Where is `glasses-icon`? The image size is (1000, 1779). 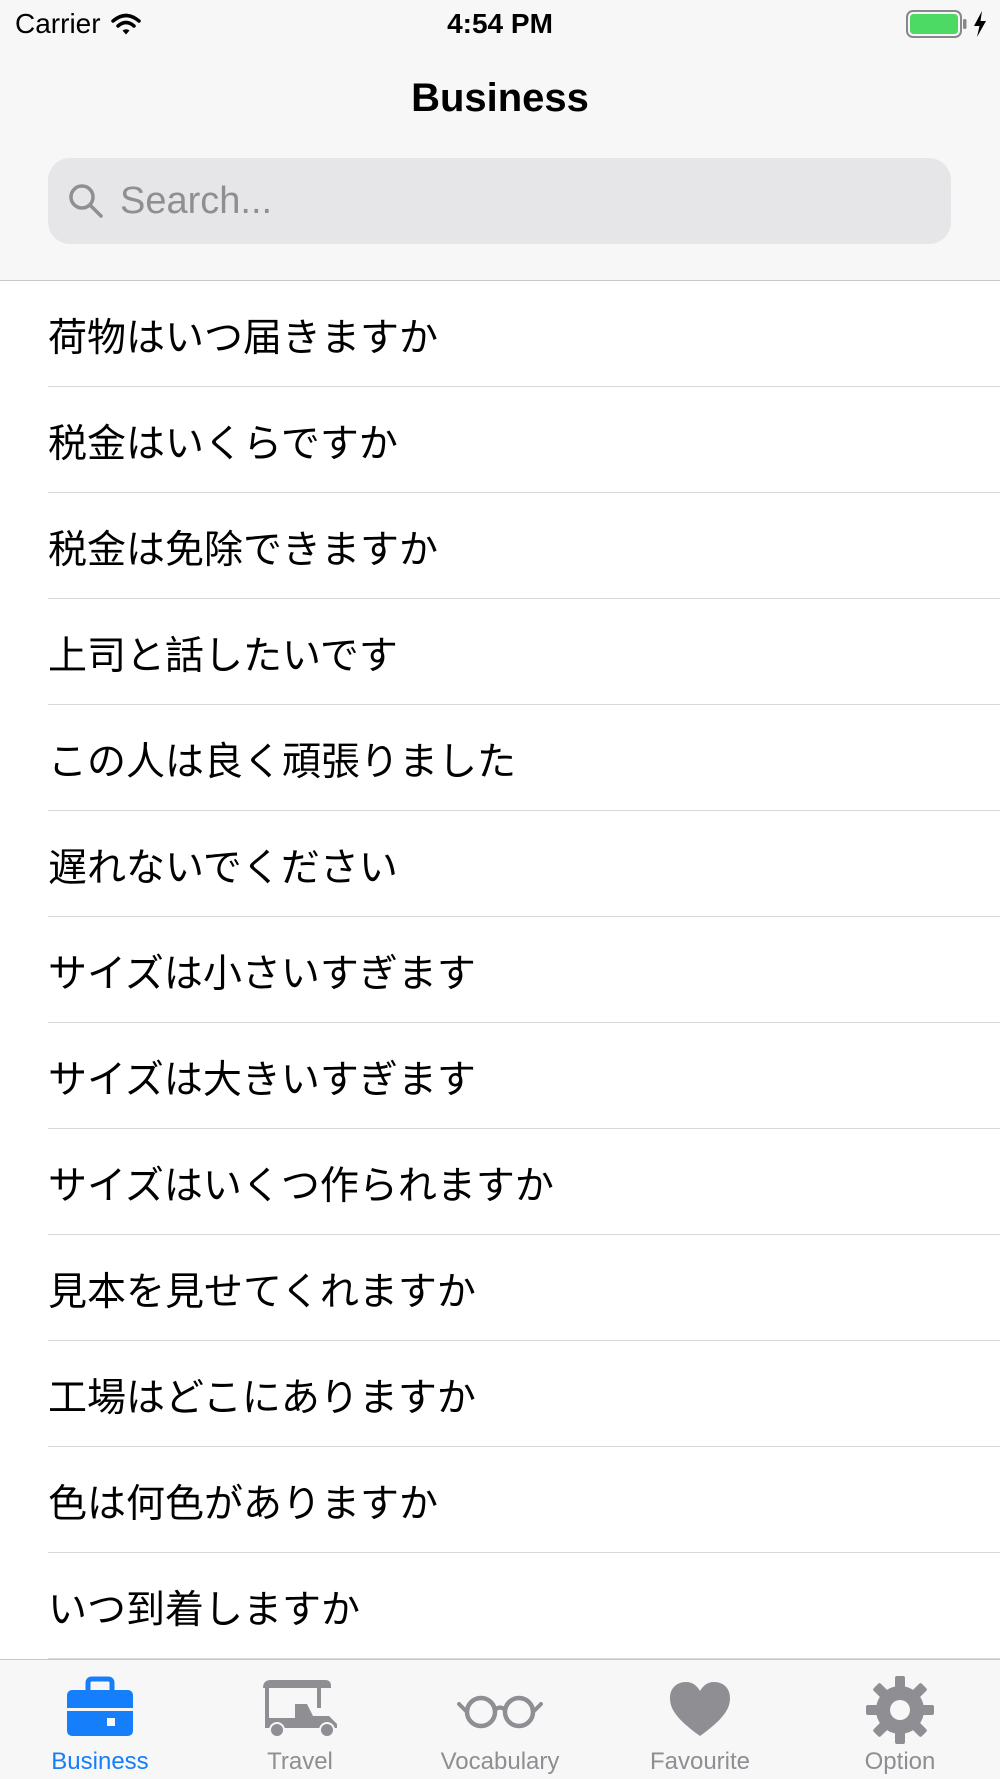 glasses-icon is located at coordinates (500, 1712).